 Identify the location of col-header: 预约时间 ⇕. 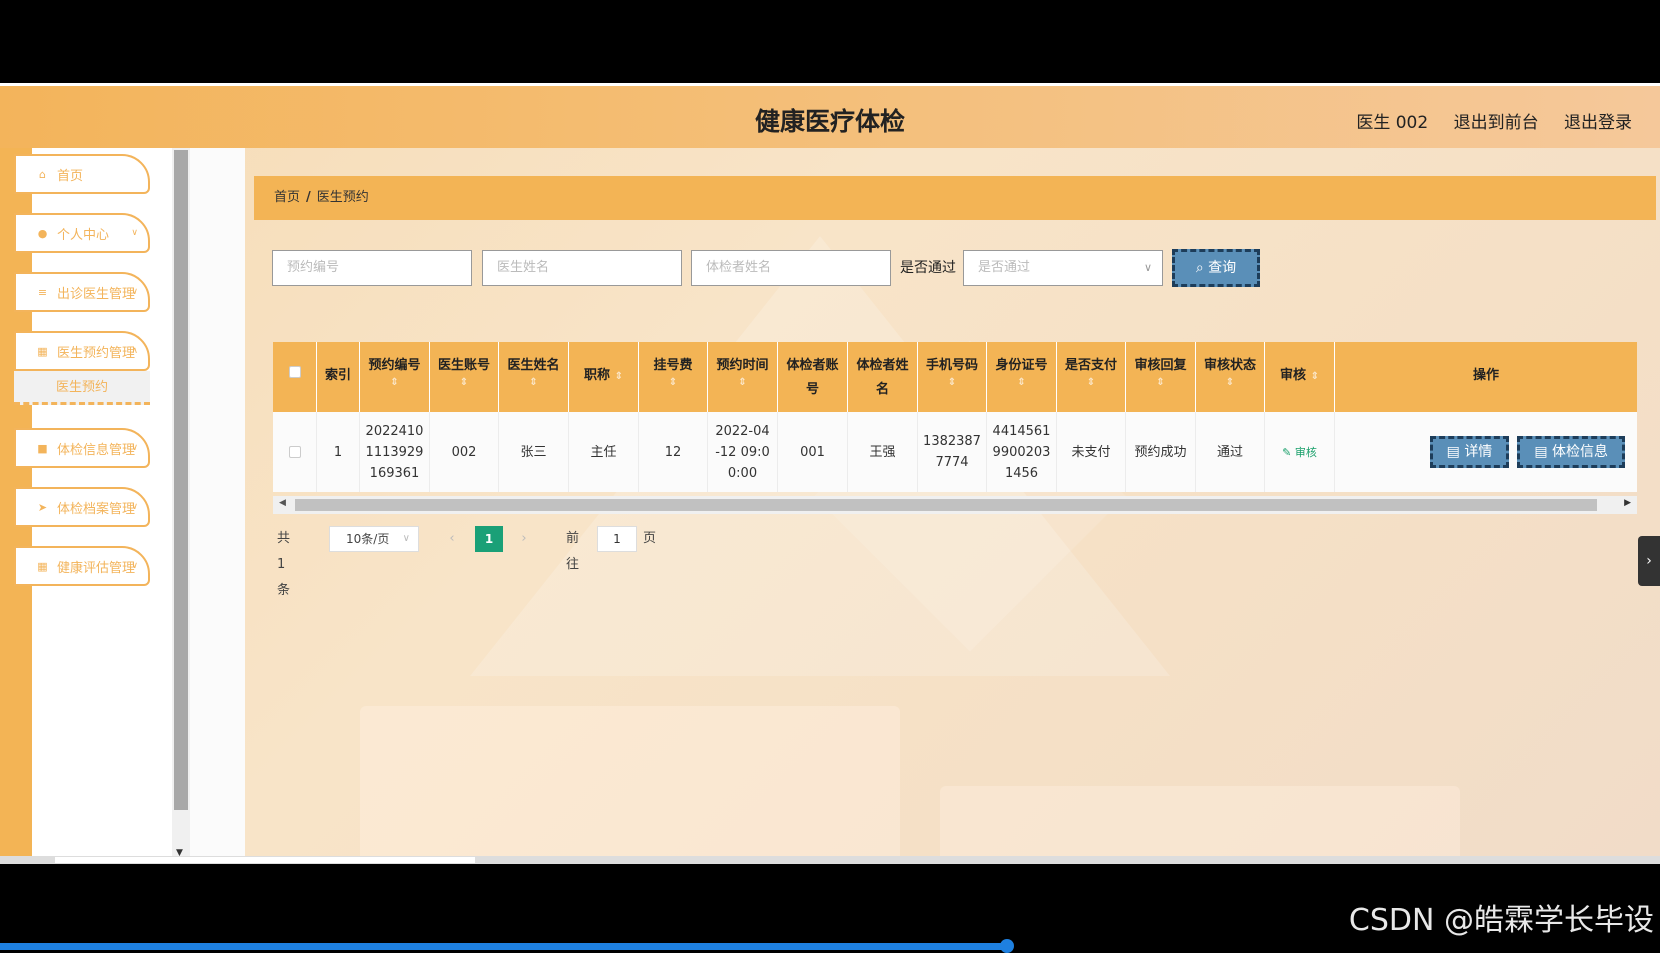
(743, 377).